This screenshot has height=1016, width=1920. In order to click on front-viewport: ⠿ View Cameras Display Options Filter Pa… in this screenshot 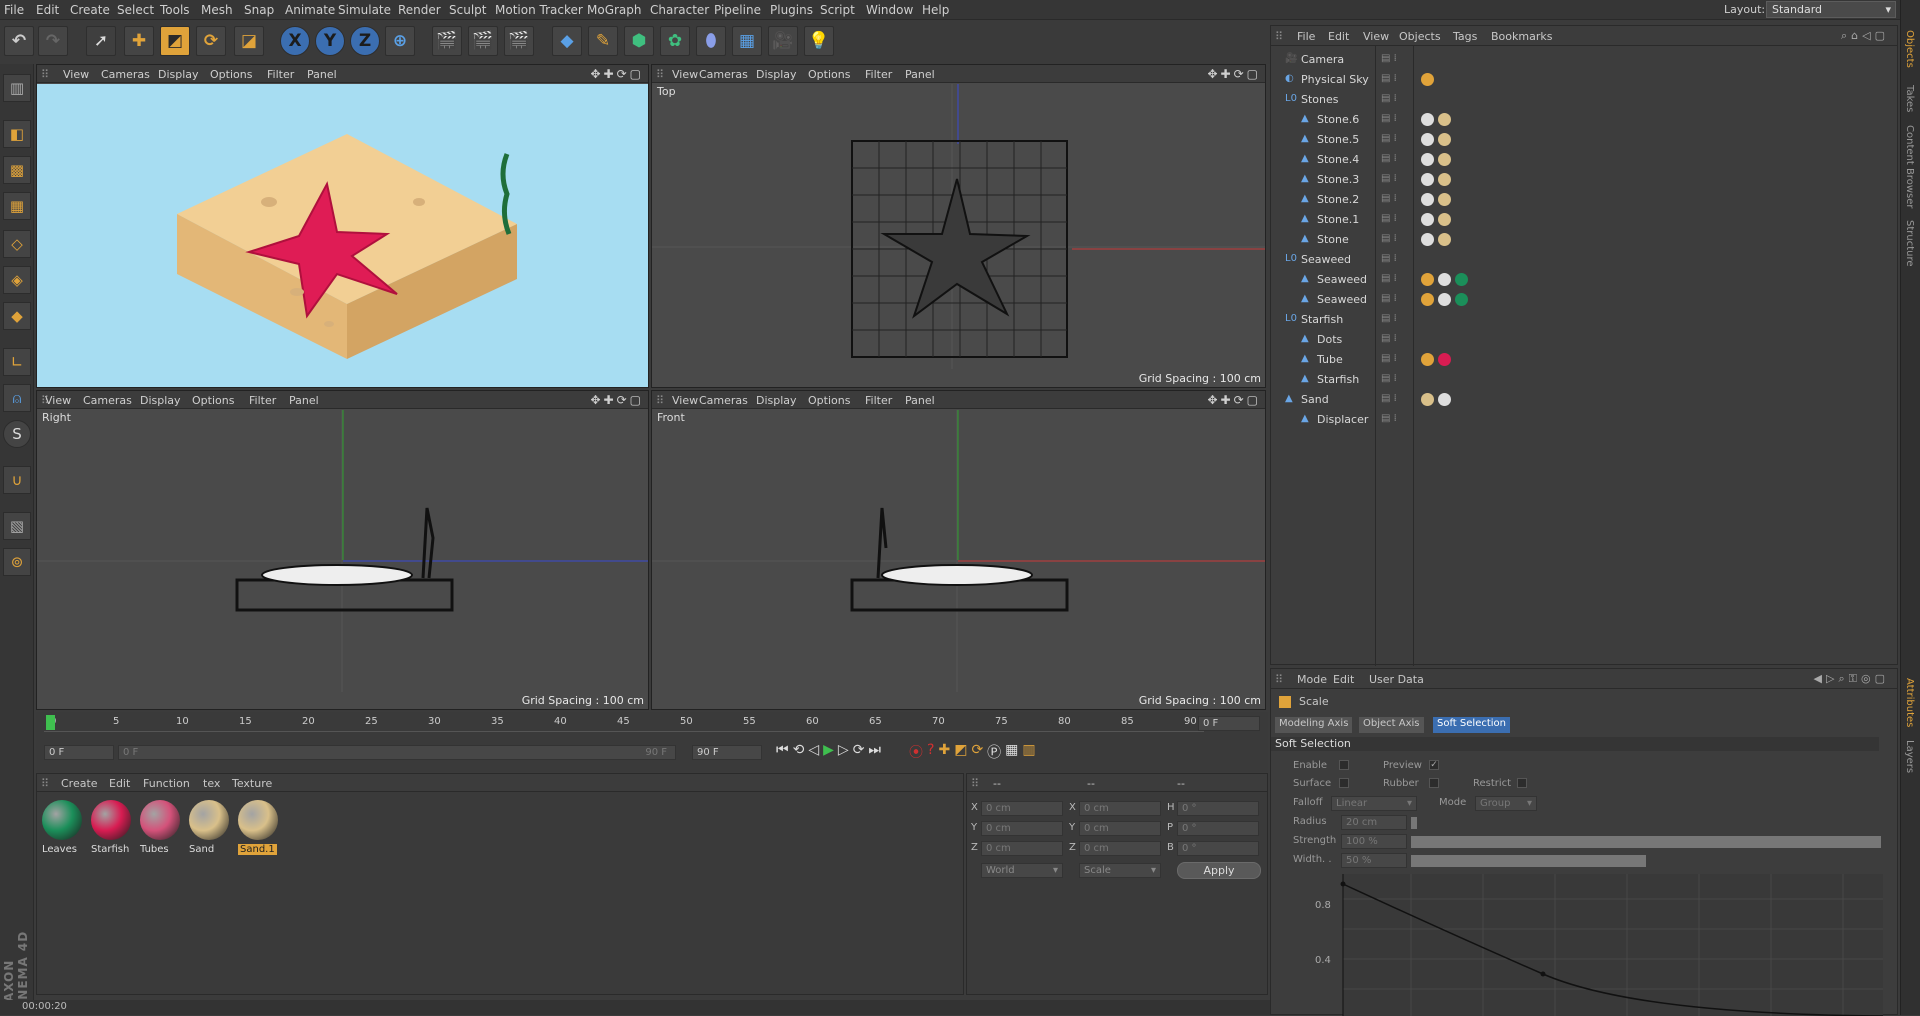, I will do `click(958, 550)`.